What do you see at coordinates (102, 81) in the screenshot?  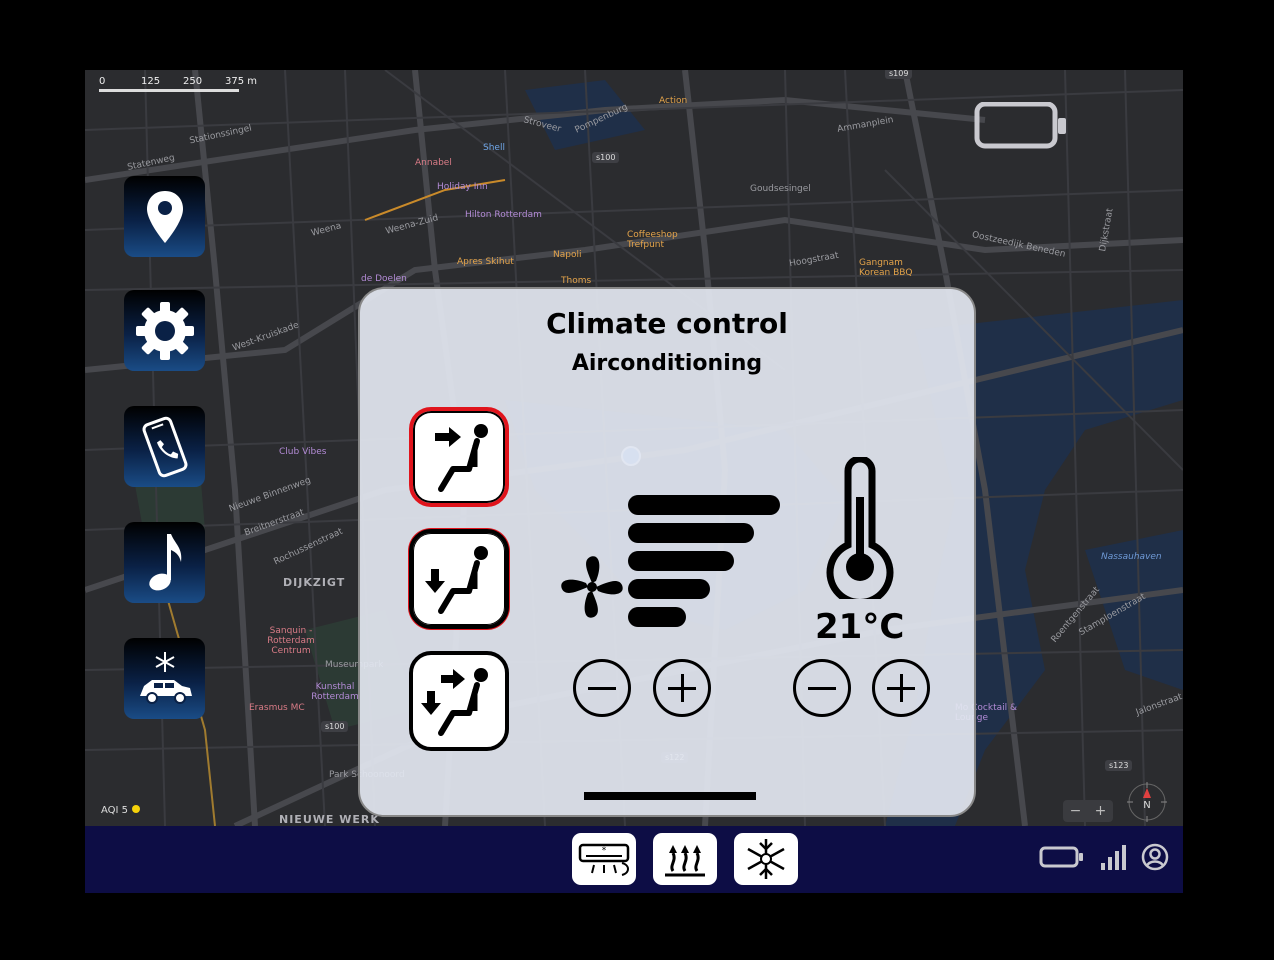 I see `scale-tick: 0` at bounding box center [102, 81].